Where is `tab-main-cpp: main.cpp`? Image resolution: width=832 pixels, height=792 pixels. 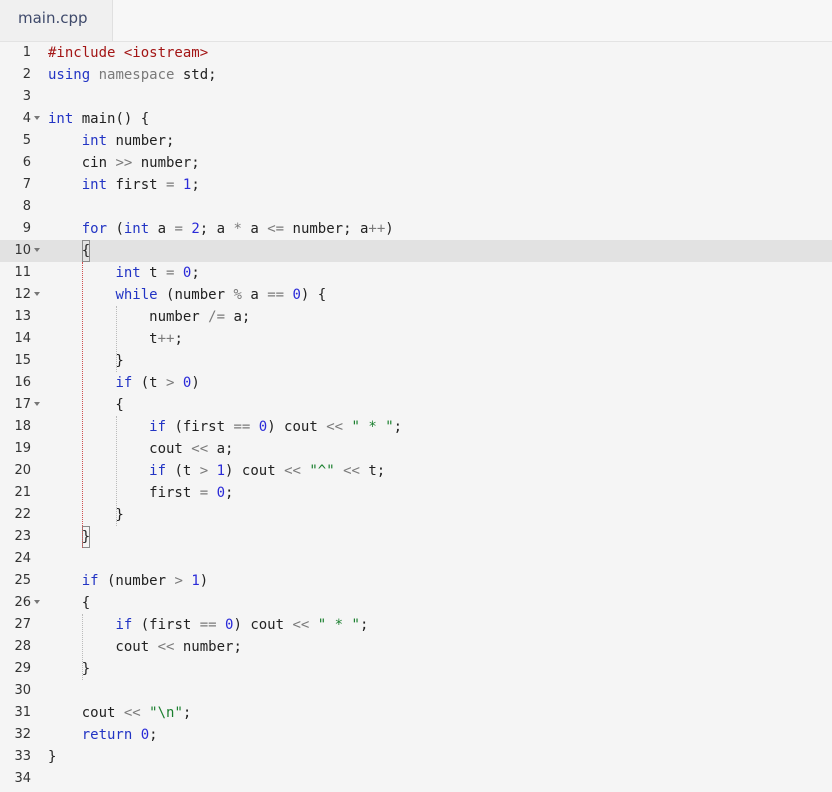 tab-main-cpp: main.cpp is located at coordinates (56, 20).